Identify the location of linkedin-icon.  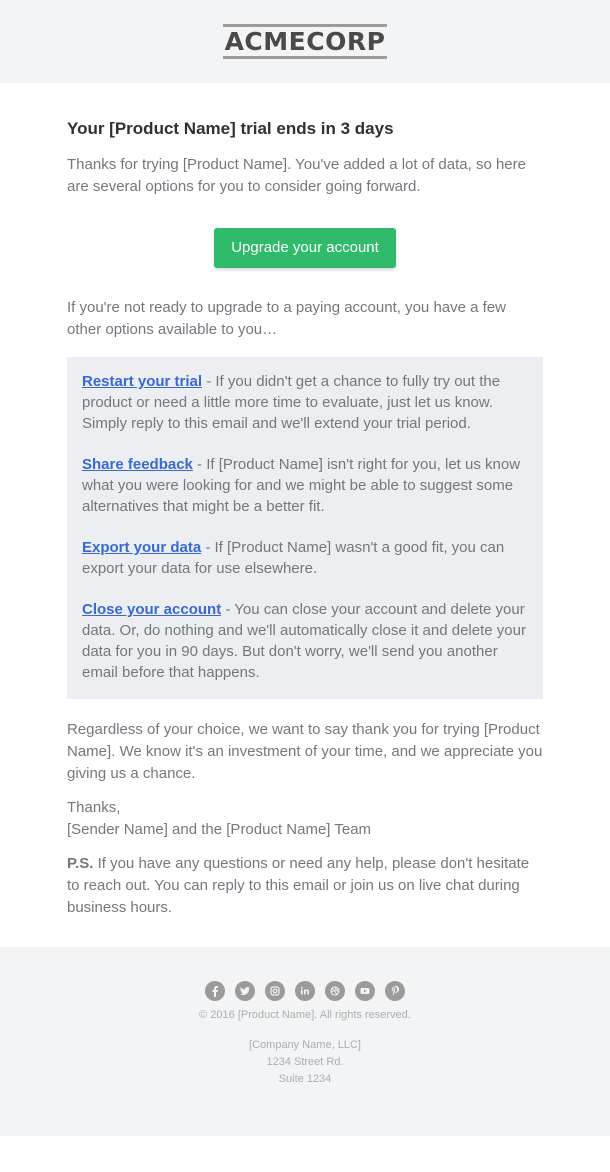
(305, 991).